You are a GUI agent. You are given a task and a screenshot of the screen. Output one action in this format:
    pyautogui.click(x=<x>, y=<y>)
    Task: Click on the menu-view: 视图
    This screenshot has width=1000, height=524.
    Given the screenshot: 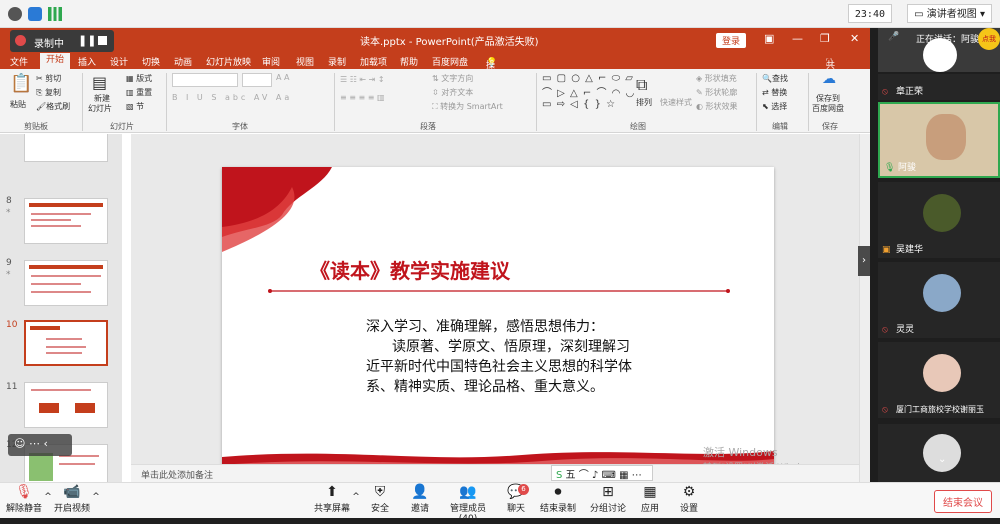 What is the action you would take?
    pyautogui.click(x=305, y=61)
    